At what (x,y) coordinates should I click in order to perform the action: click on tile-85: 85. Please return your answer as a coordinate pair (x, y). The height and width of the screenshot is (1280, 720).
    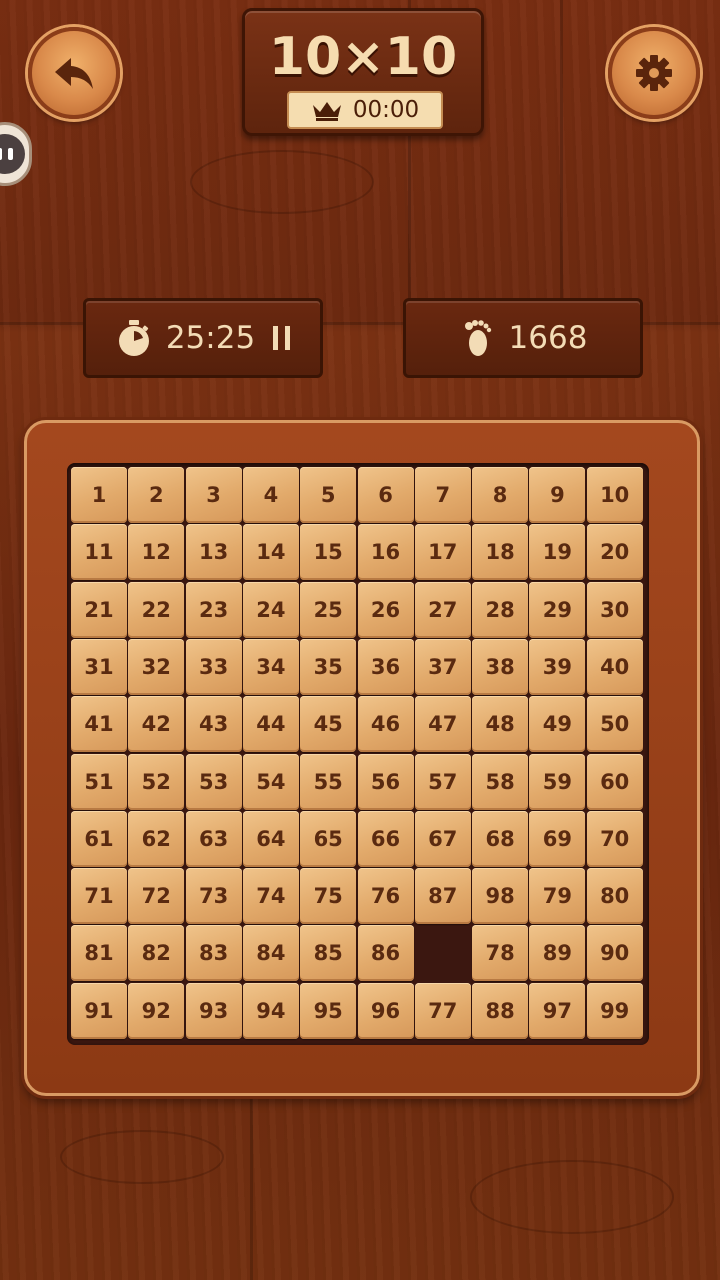
    Looking at the image, I should click on (328, 953).